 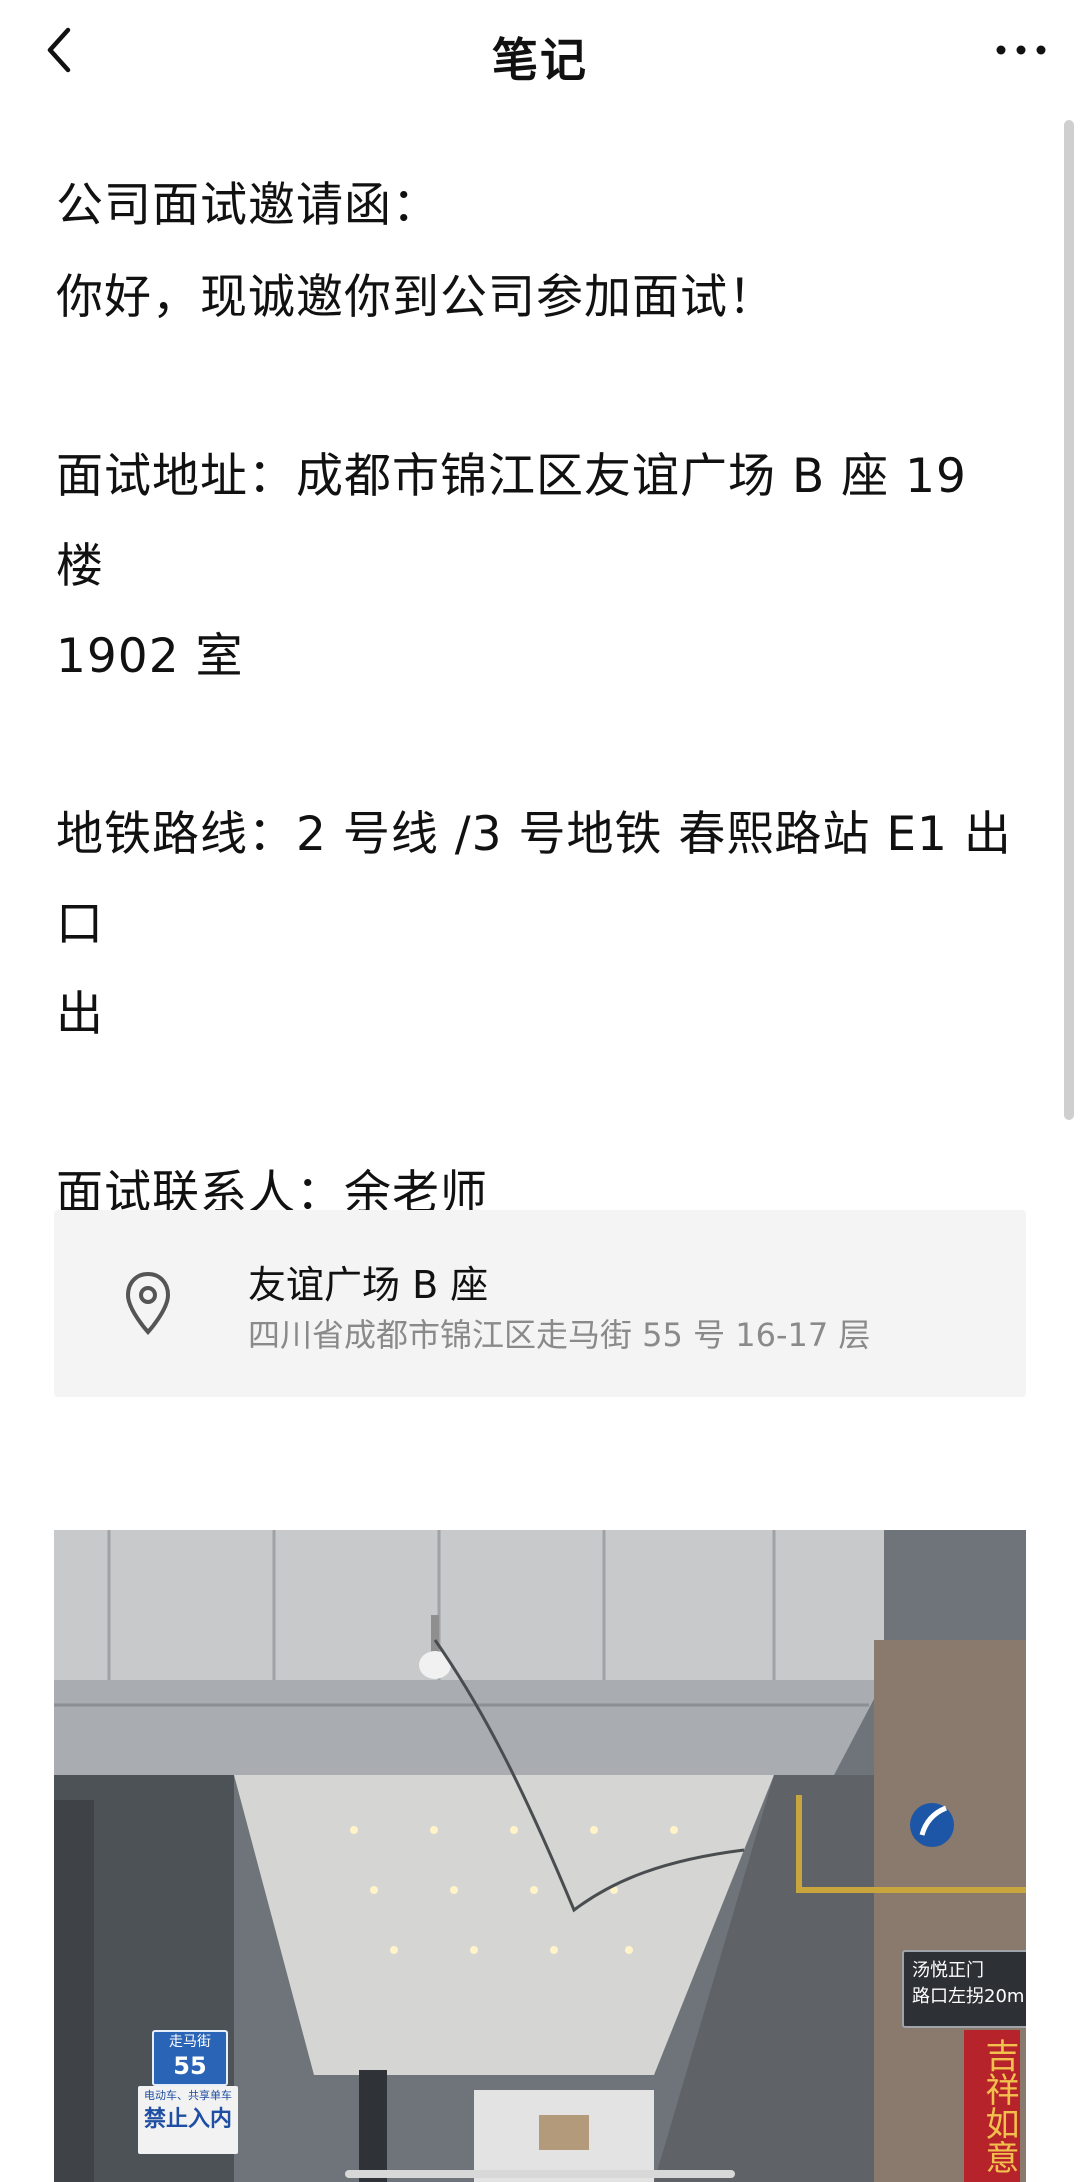 I want to click on interview-address-line: 面试地址：成都市锦江区友谊广场 B 座 19 楼, so click(x=511, y=521).